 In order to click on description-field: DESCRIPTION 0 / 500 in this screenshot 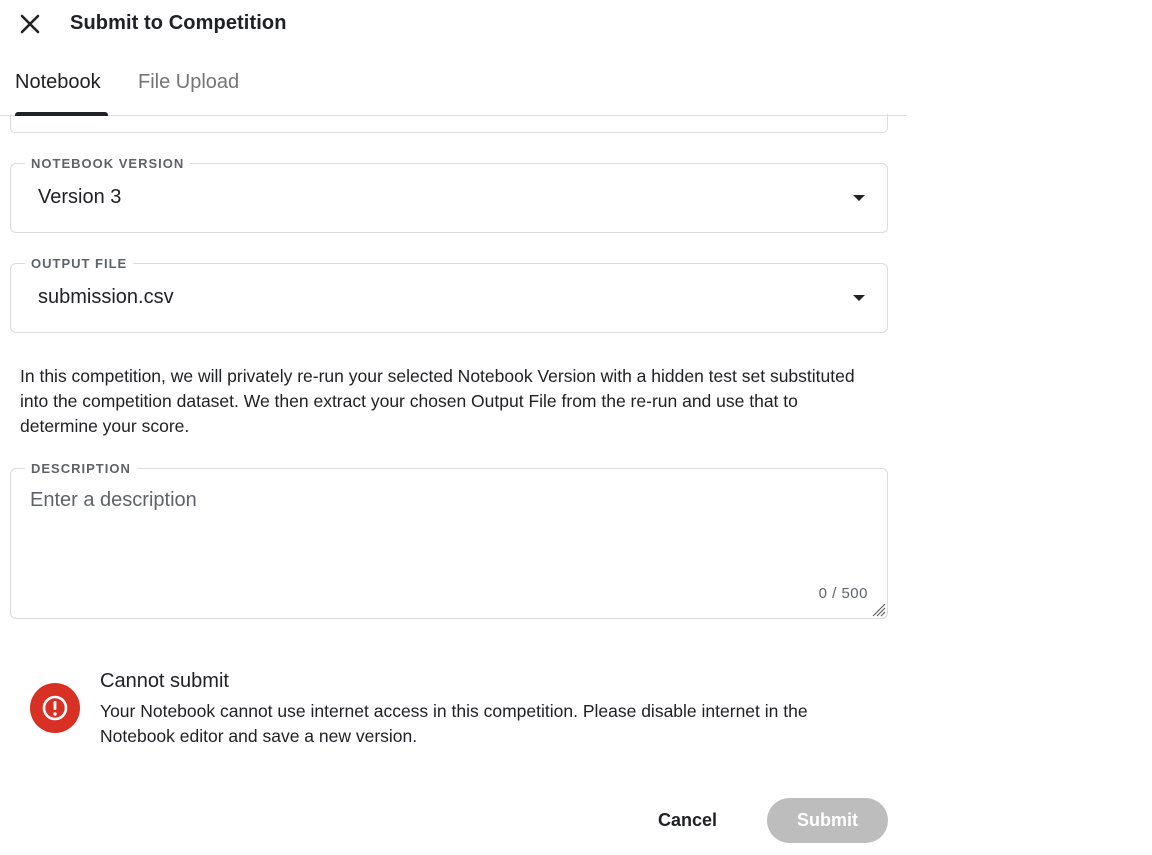, I will do `click(449, 540)`.